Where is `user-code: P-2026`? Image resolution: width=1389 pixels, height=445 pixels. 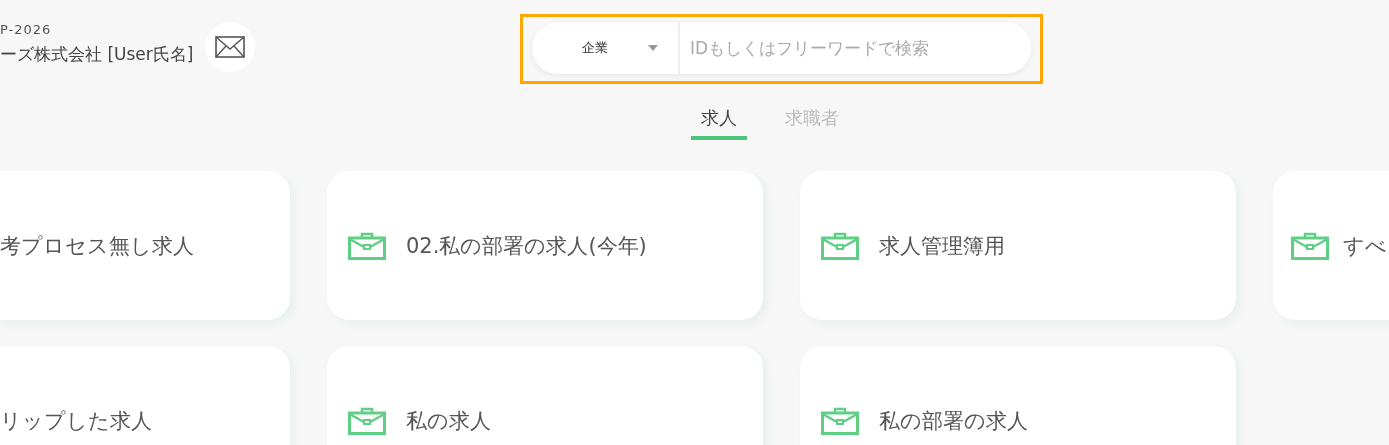 user-code: P-2026 is located at coordinates (26, 29).